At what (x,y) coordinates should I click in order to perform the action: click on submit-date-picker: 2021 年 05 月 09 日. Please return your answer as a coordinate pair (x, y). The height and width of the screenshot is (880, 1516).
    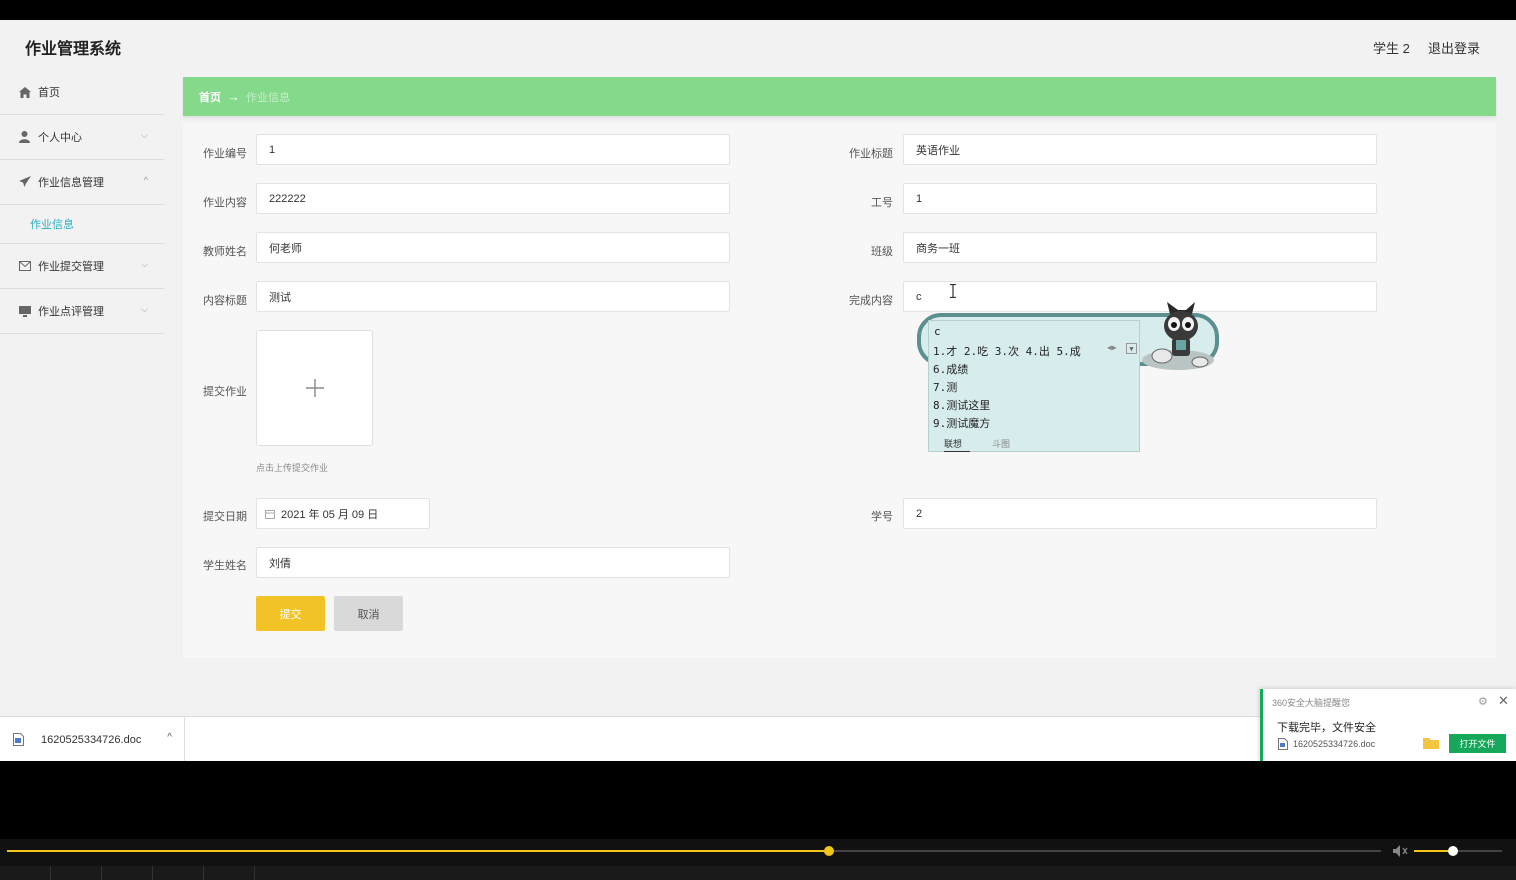
    Looking at the image, I should click on (343, 513).